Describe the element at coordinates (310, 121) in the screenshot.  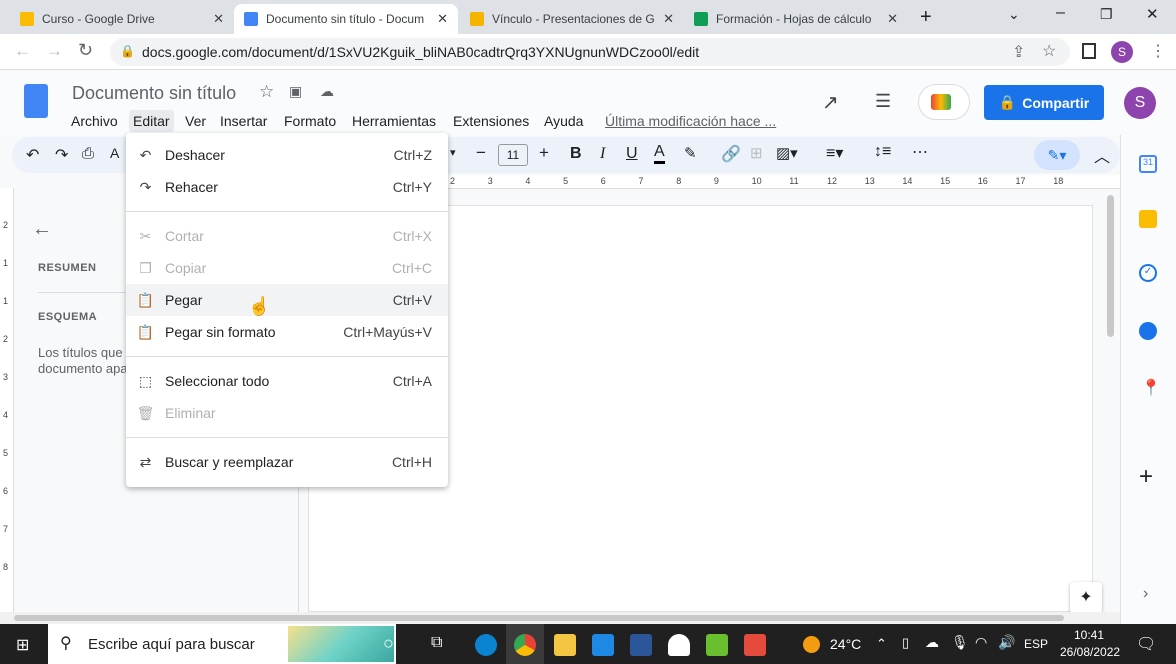
I see `menu-formato: Formato` at that location.